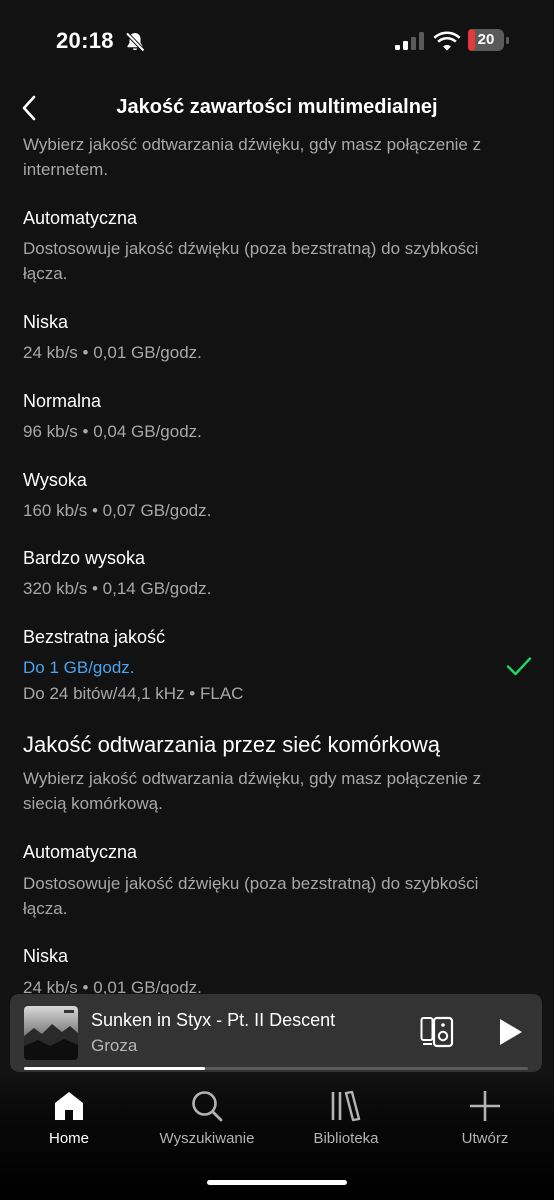  Describe the element at coordinates (117, 510) in the screenshot. I see `option-detail: 160 kb/s • 0,07 GB/godz.` at that location.